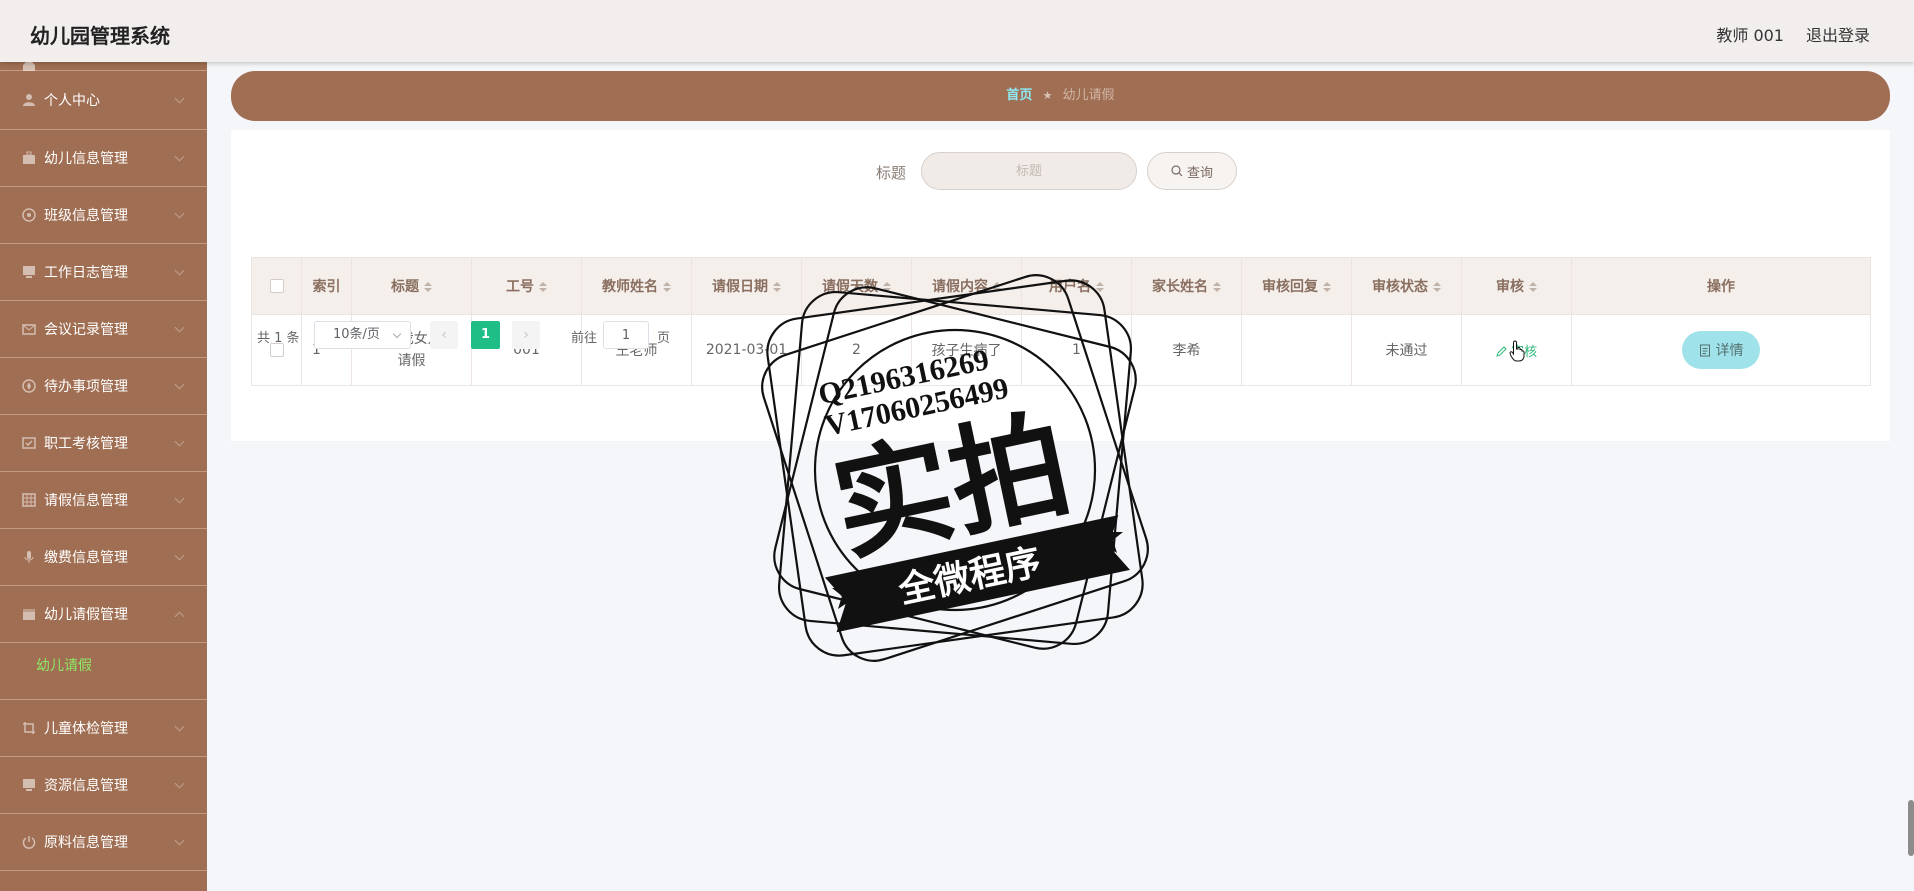  I want to click on mail-icon, so click(29, 329).